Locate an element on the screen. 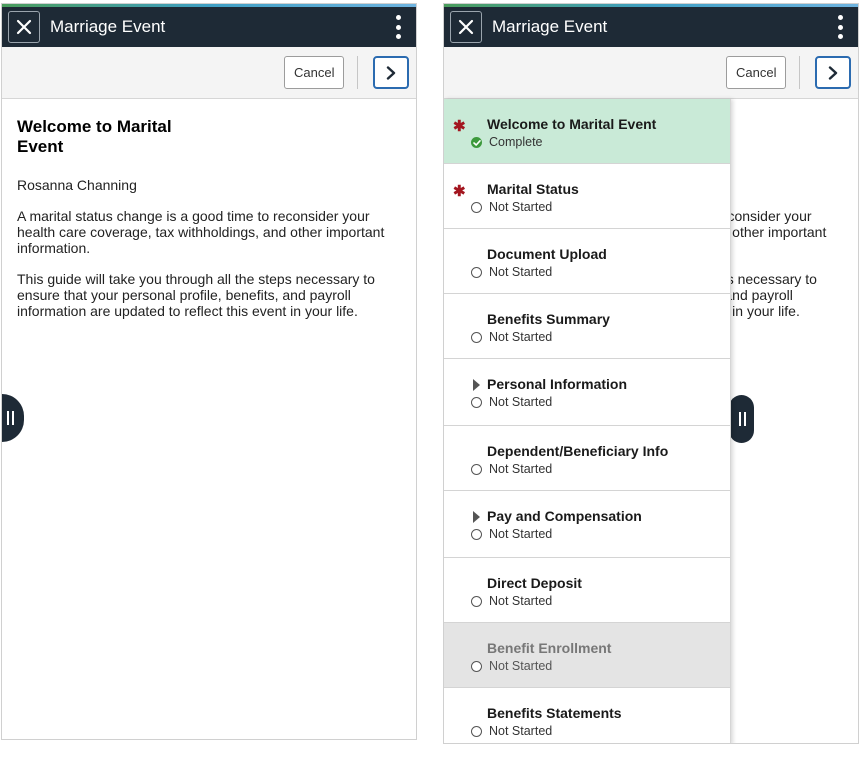  step-label: Direct Deposit is located at coordinates (534, 583).